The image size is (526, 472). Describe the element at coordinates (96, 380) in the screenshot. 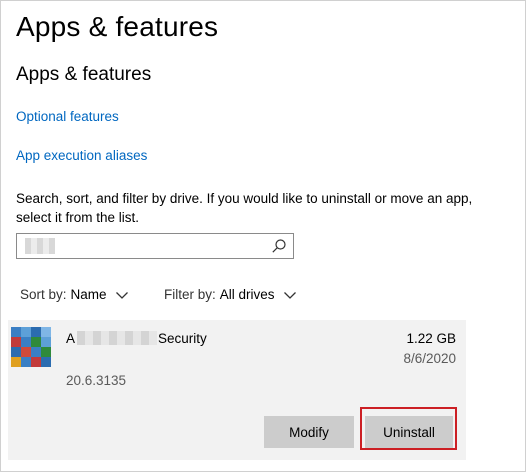

I see `app-version: 20.6.3135` at that location.